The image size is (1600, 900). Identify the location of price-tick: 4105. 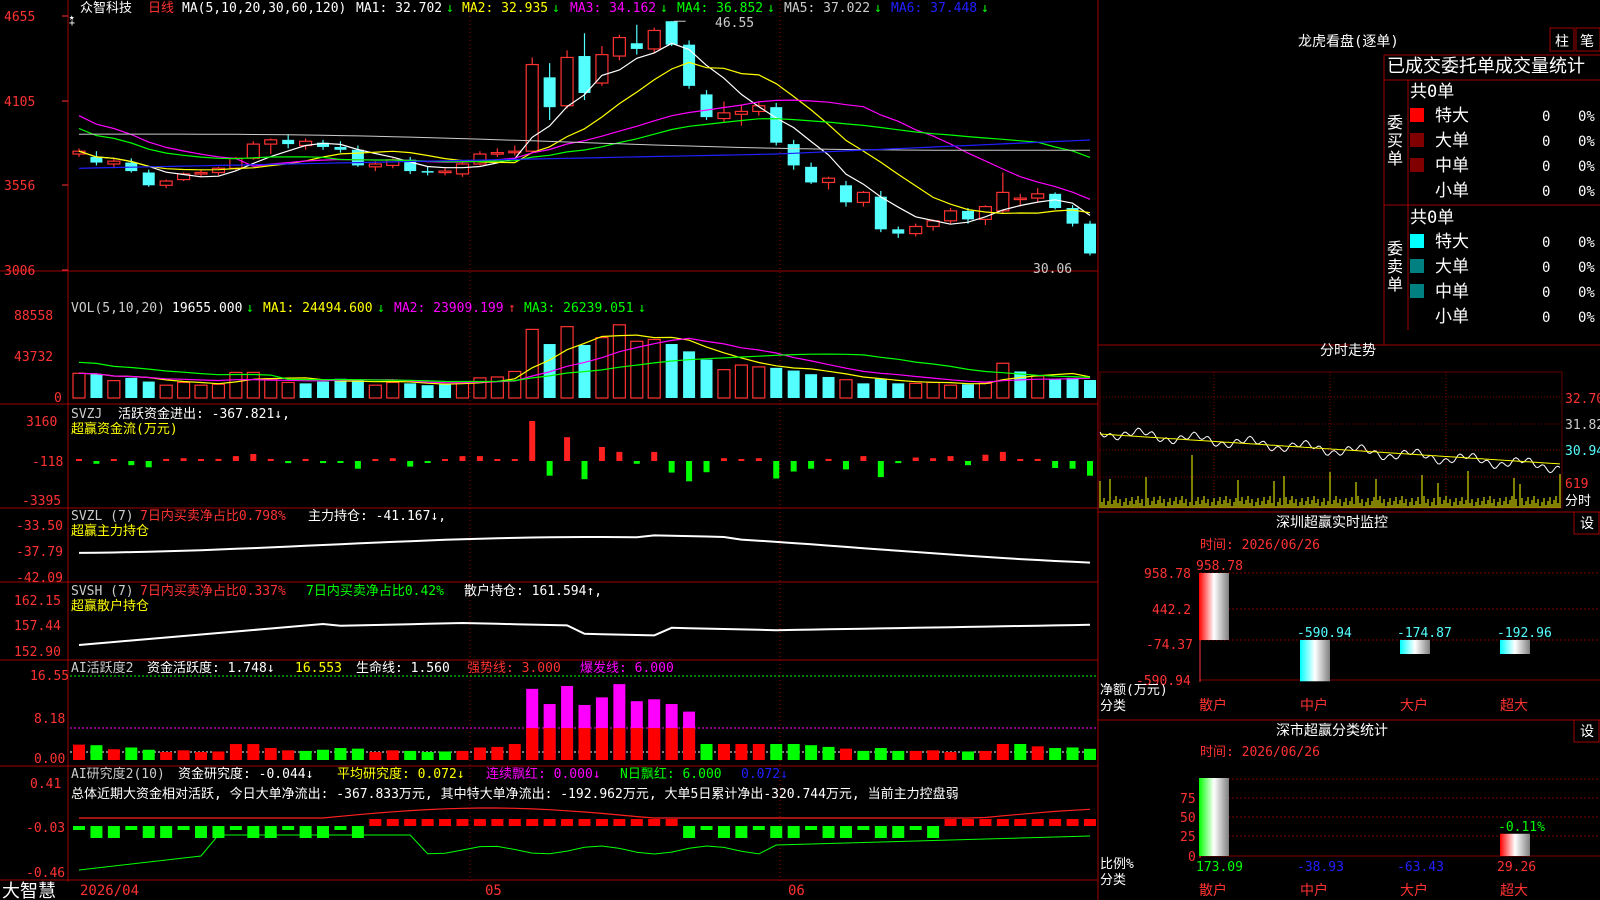
(19, 102).